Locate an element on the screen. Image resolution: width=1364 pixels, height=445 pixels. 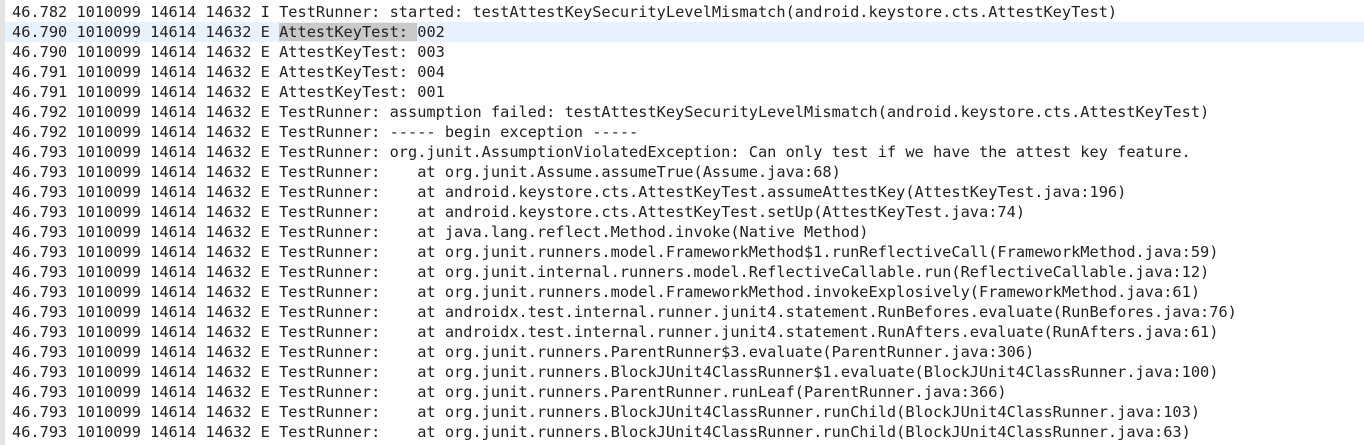
editor-gutter is located at coordinates (2, 222).